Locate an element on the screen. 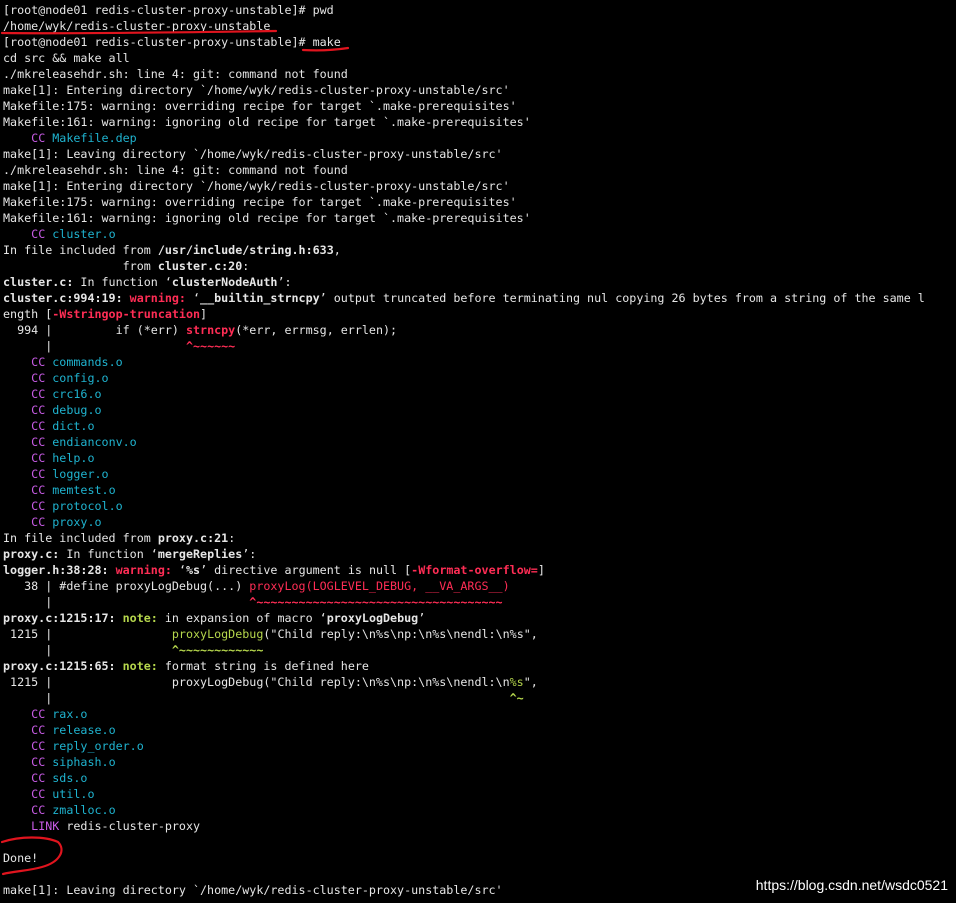  terminal-text: help.o is located at coordinates (70, 458).